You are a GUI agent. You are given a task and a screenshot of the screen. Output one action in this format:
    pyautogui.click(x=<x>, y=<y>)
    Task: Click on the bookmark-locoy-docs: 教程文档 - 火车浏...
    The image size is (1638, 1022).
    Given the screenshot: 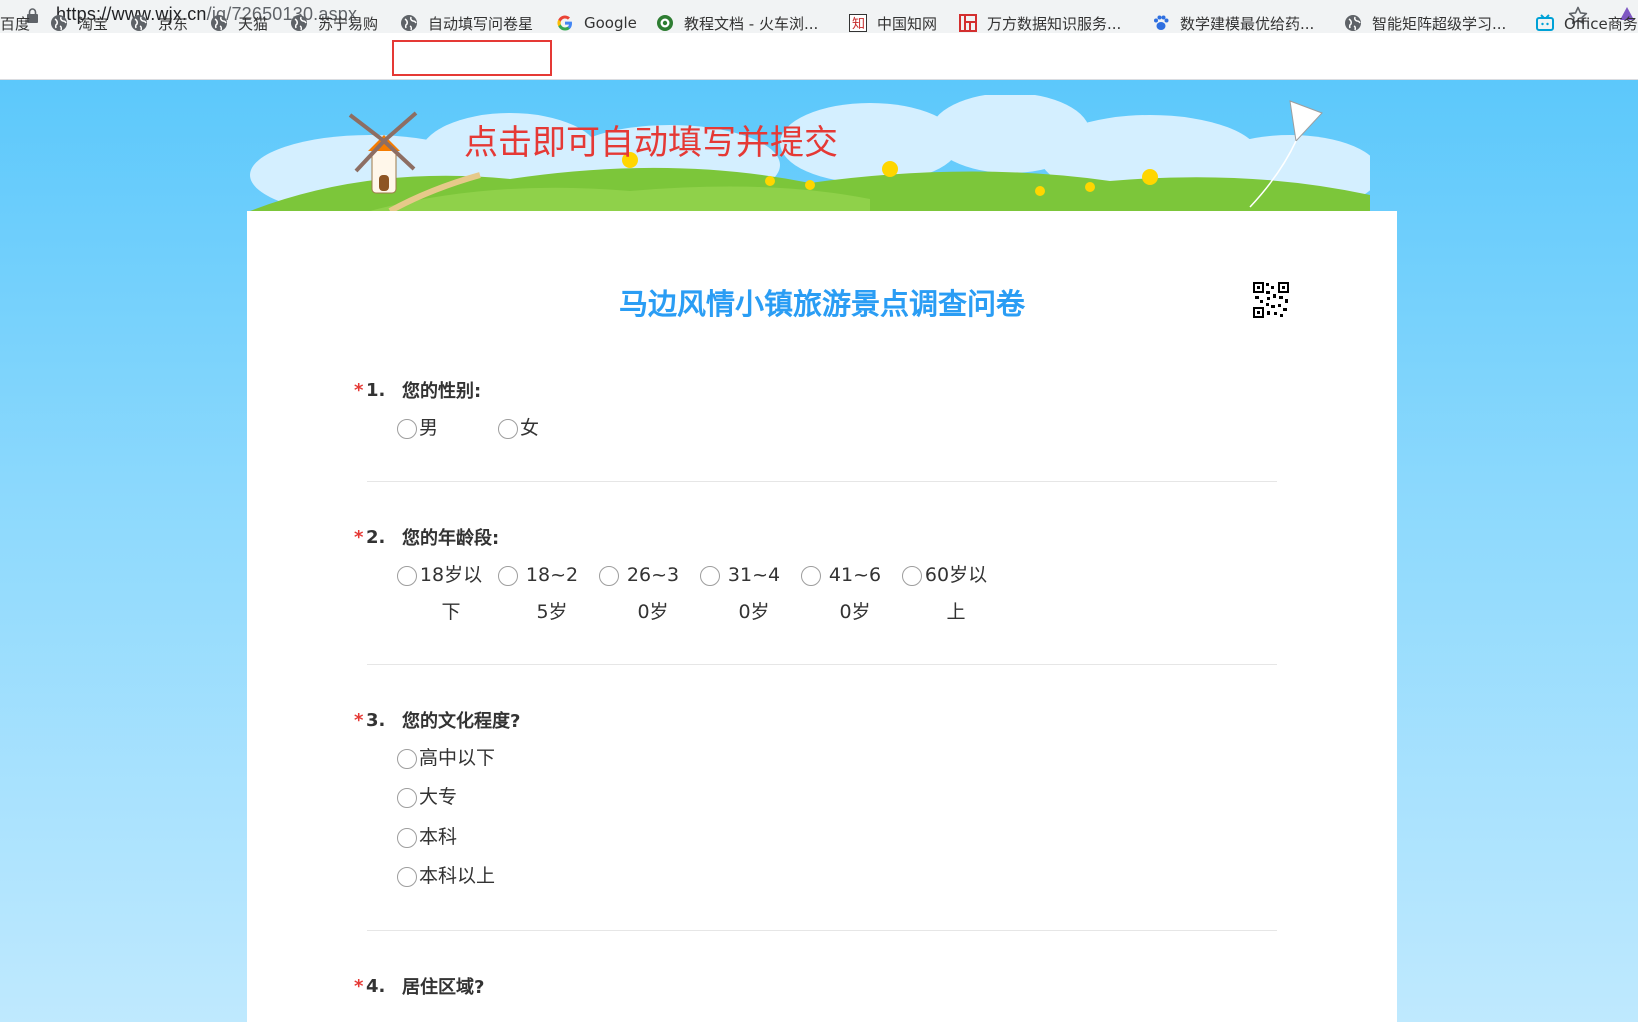 What is the action you would take?
    pyautogui.click(x=737, y=23)
    